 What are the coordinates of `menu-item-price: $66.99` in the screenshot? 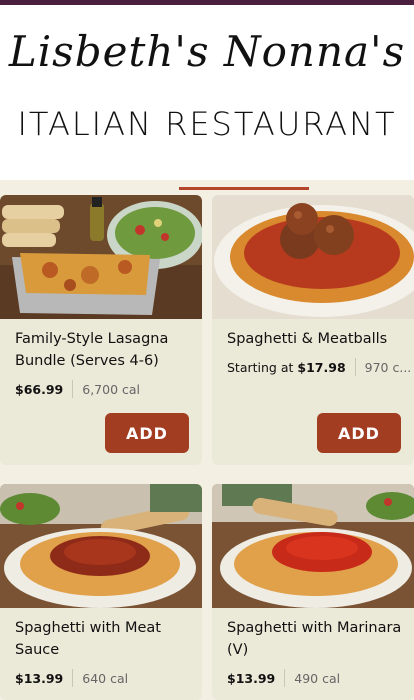 It's located at (39, 389).